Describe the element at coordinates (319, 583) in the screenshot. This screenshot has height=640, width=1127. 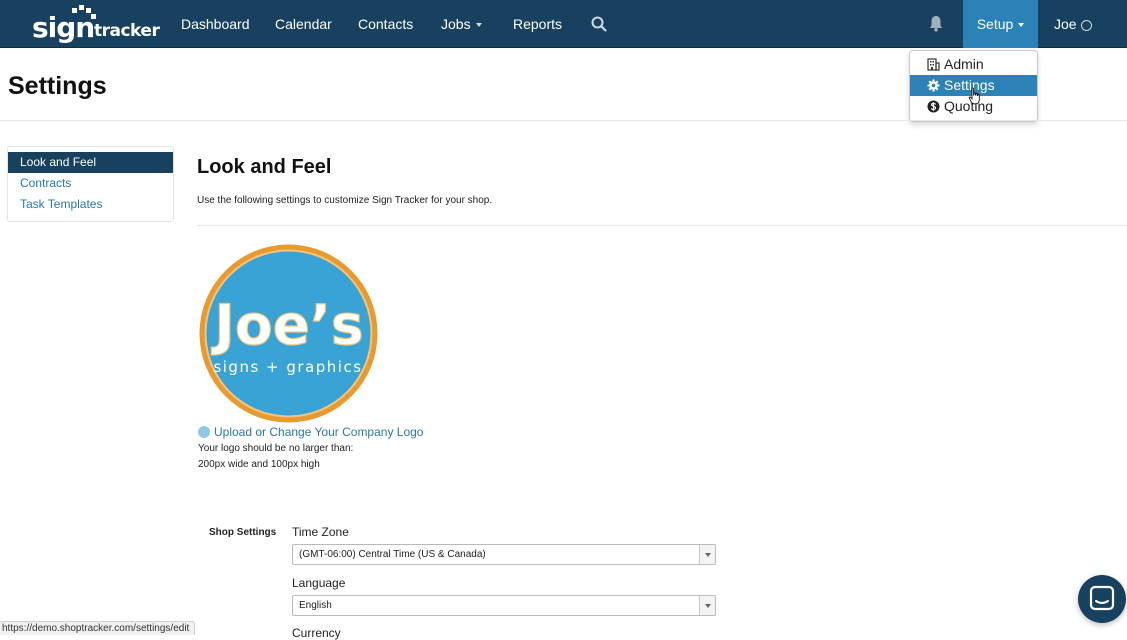
I see `language-label: Language` at that location.